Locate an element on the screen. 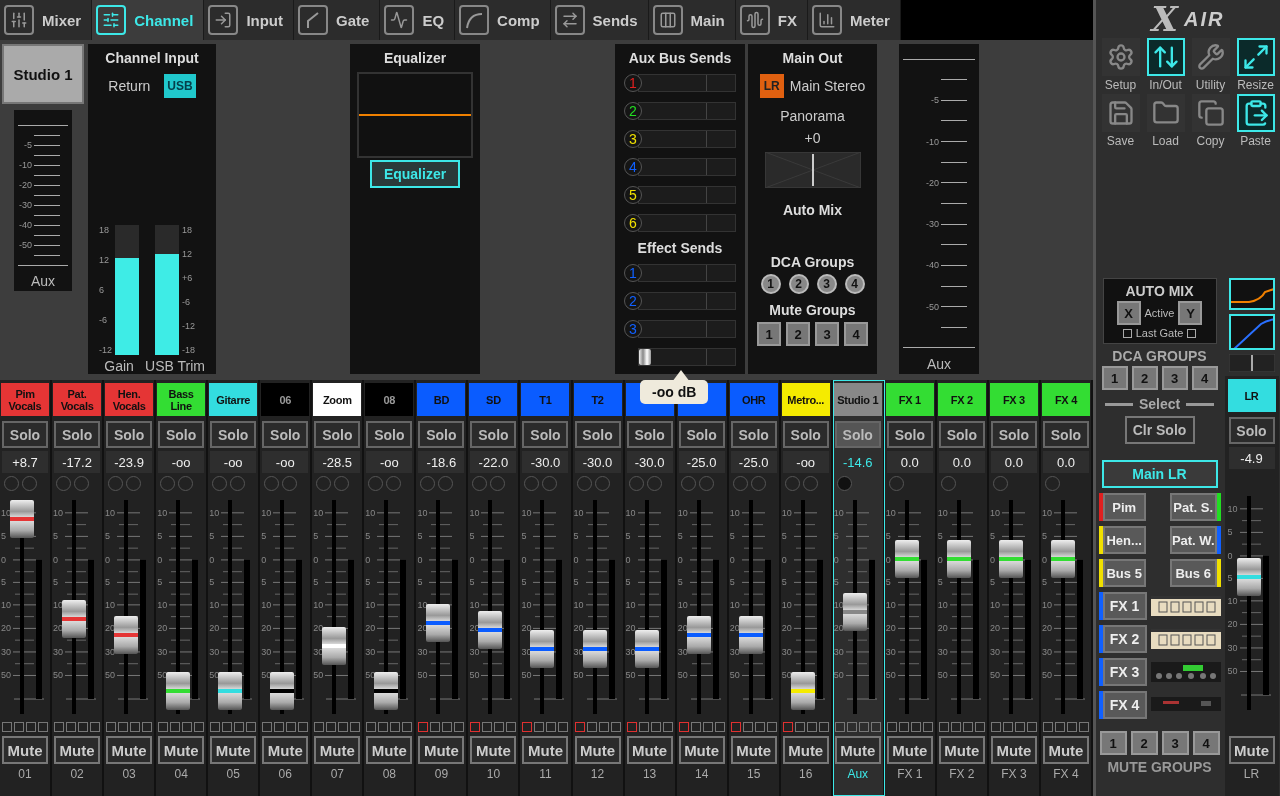 The image size is (1280, 796). channel-number: 05 is located at coordinates (233, 774).